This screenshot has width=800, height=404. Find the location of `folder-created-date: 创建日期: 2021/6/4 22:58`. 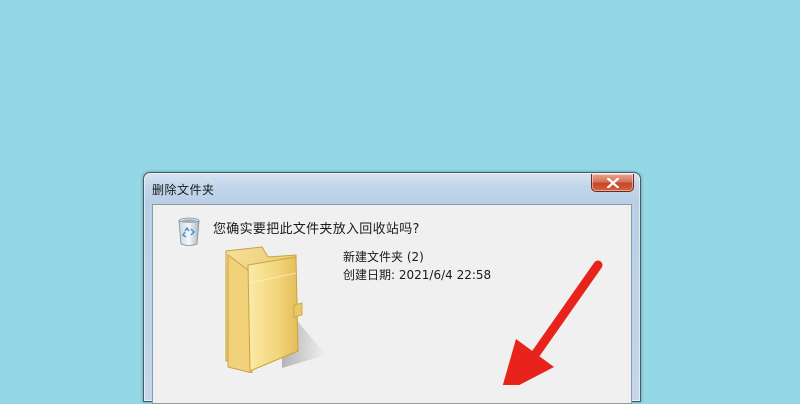

folder-created-date: 创建日期: 2021/6/4 22:58 is located at coordinates (417, 275).